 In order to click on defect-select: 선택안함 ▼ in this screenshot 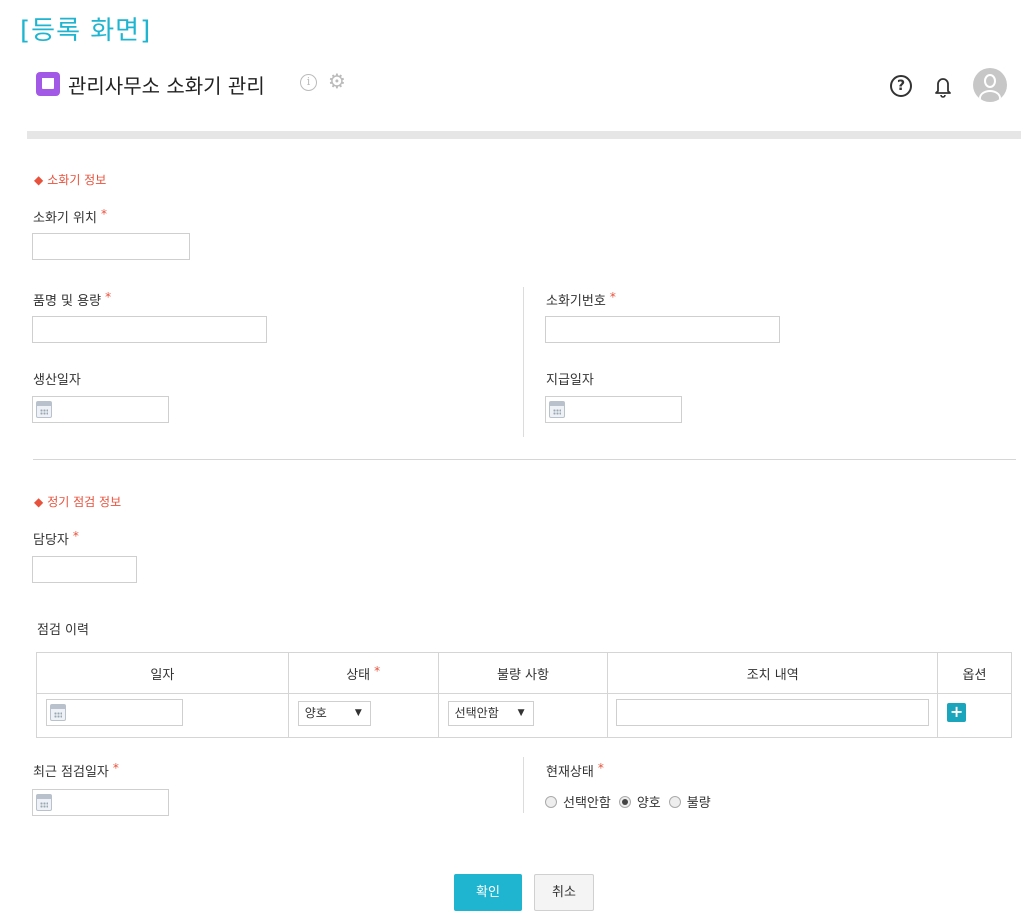, I will do `click(490, 713)`.